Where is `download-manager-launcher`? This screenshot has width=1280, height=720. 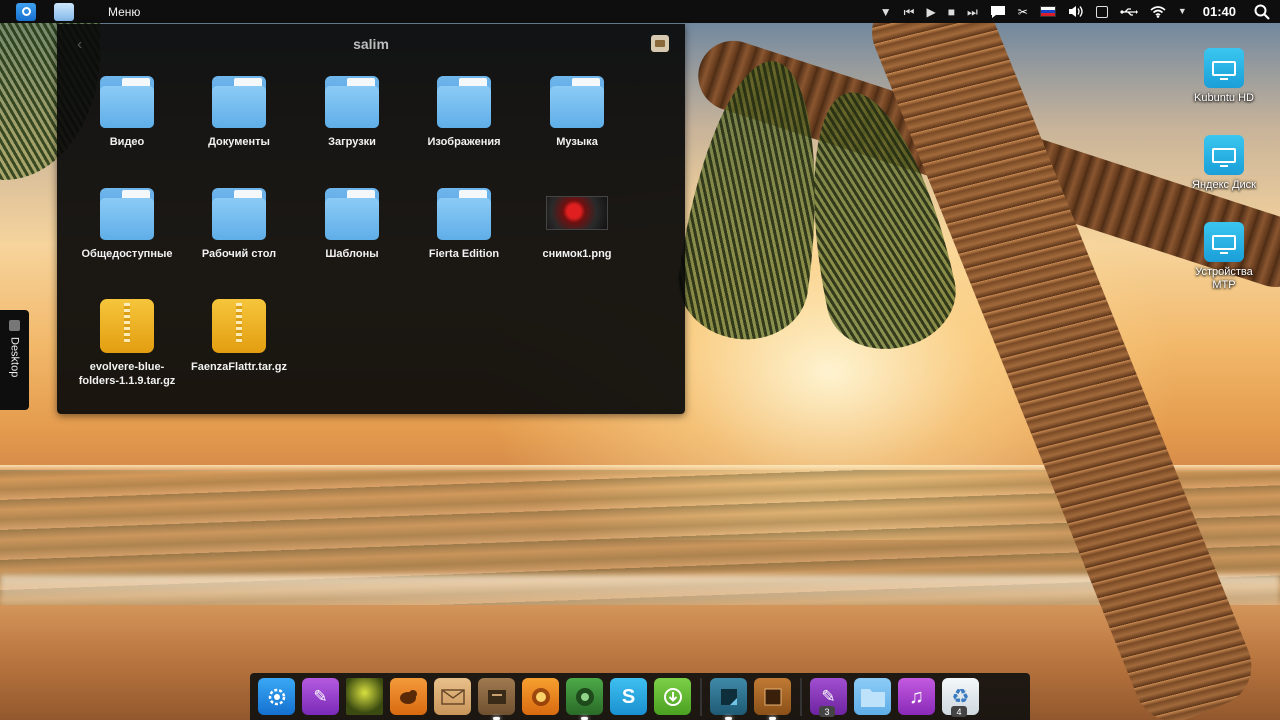 download-manager-launcher is located at coordinates (672, 696).